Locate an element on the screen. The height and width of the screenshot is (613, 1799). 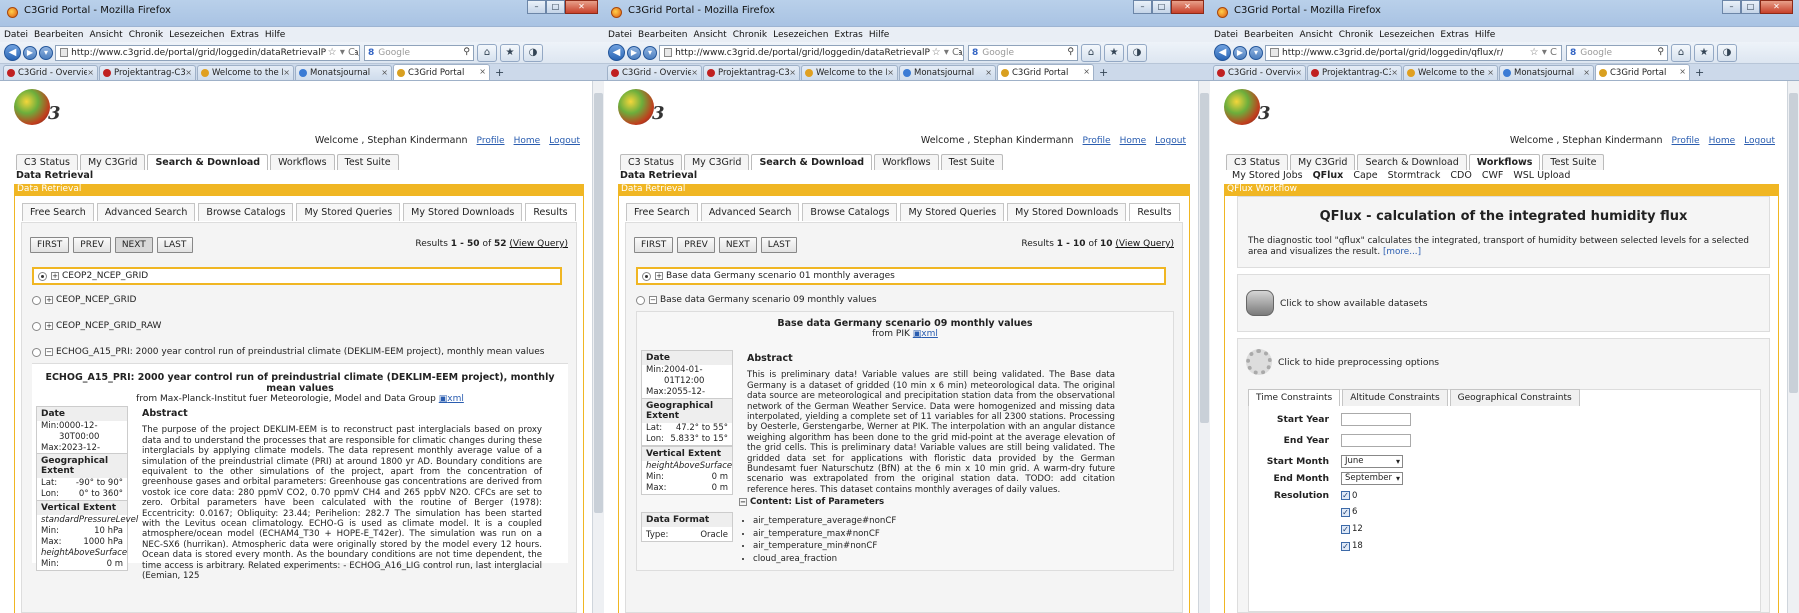
result-item: + CEOP2_NCEP_GRID is located at coordinates (297, 276).